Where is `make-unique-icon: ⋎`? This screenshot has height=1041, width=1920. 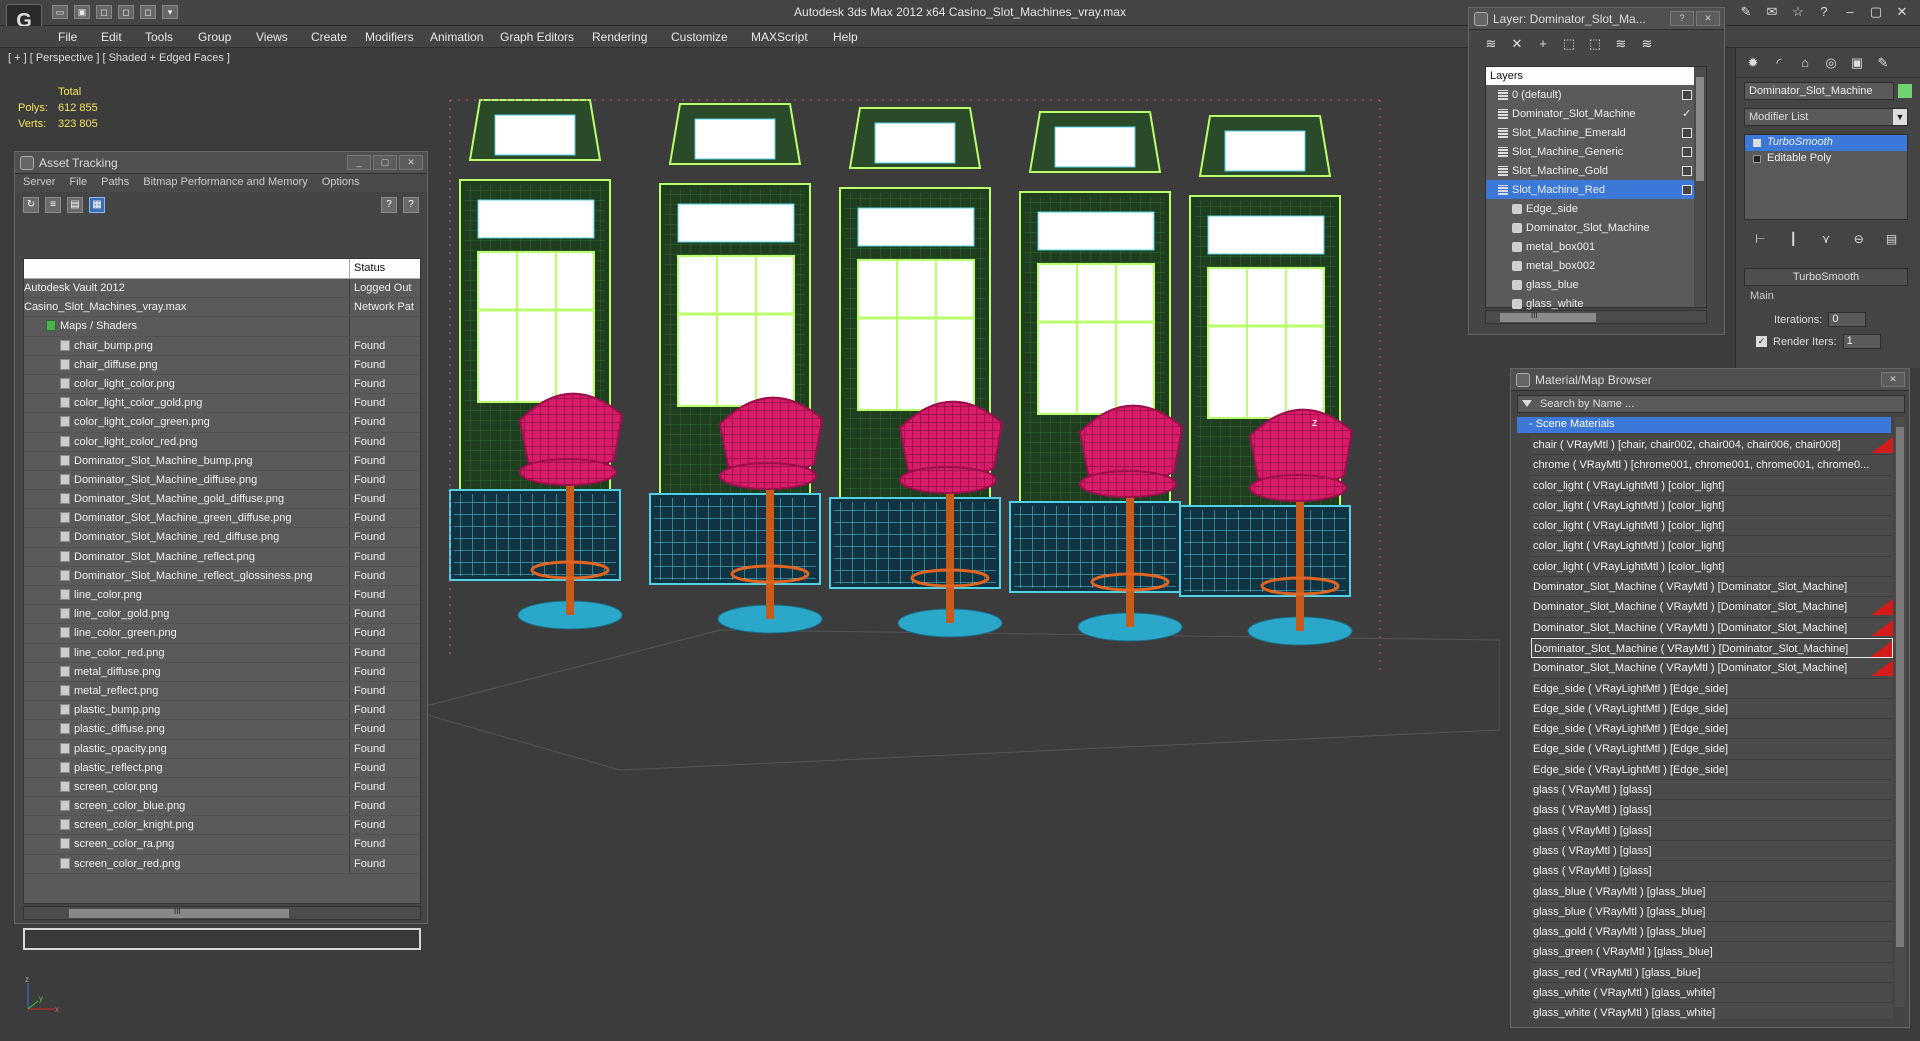 make-unique-icon: ⋎ is located at coordinates (1826, 240).